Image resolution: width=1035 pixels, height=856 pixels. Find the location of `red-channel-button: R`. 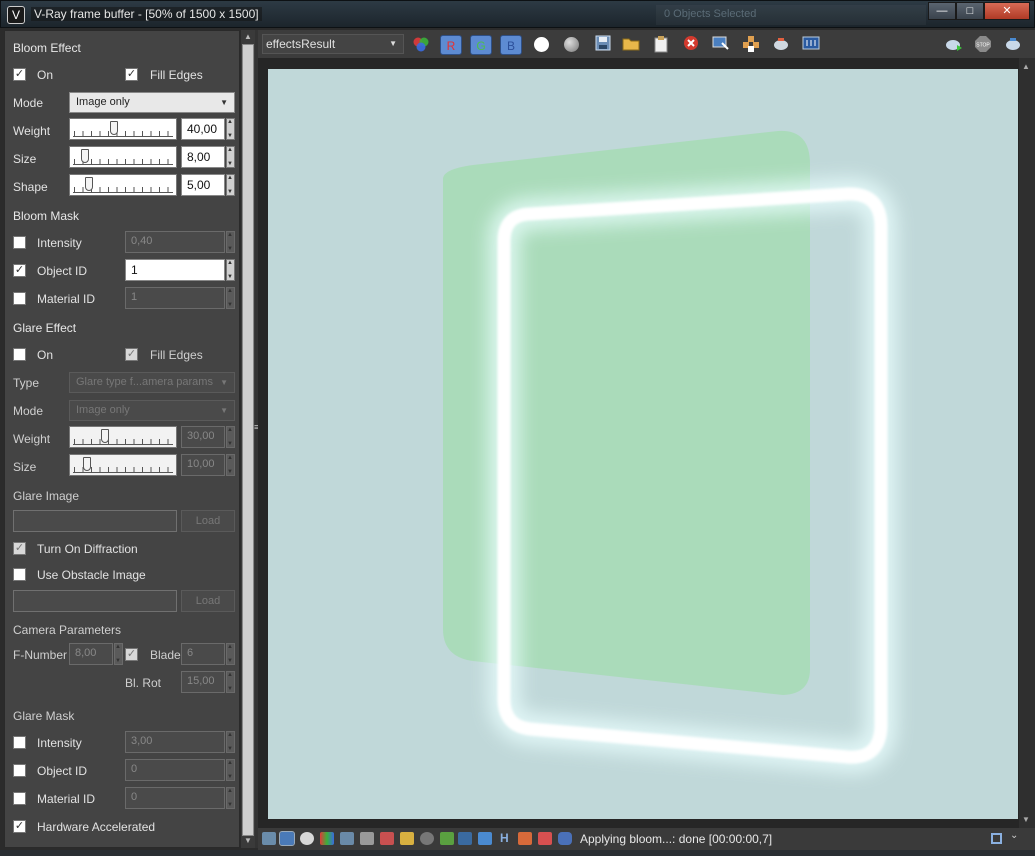

red-channel-button: R is located at coordinates (451, 45).